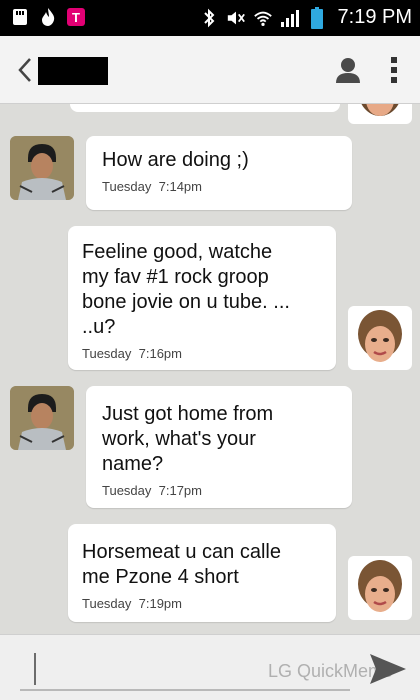  What do you see at coordinates (160, 353) in the screenshot?
I see `message-time: 7:16pm` at bounding box center [160, 353].